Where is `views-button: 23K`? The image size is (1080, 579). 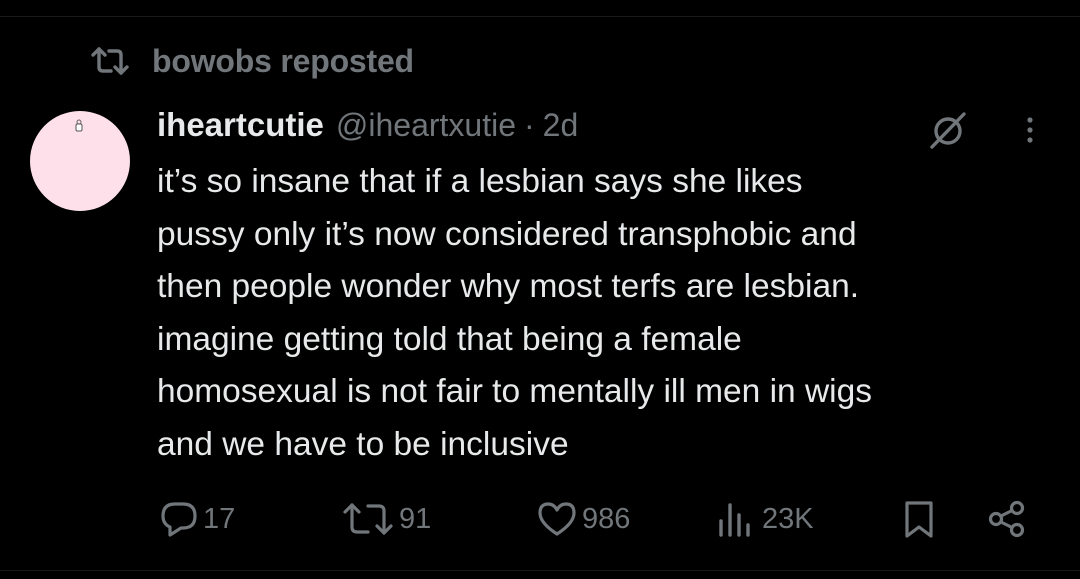
views-button: 23K is located at coordinates (765, 519).